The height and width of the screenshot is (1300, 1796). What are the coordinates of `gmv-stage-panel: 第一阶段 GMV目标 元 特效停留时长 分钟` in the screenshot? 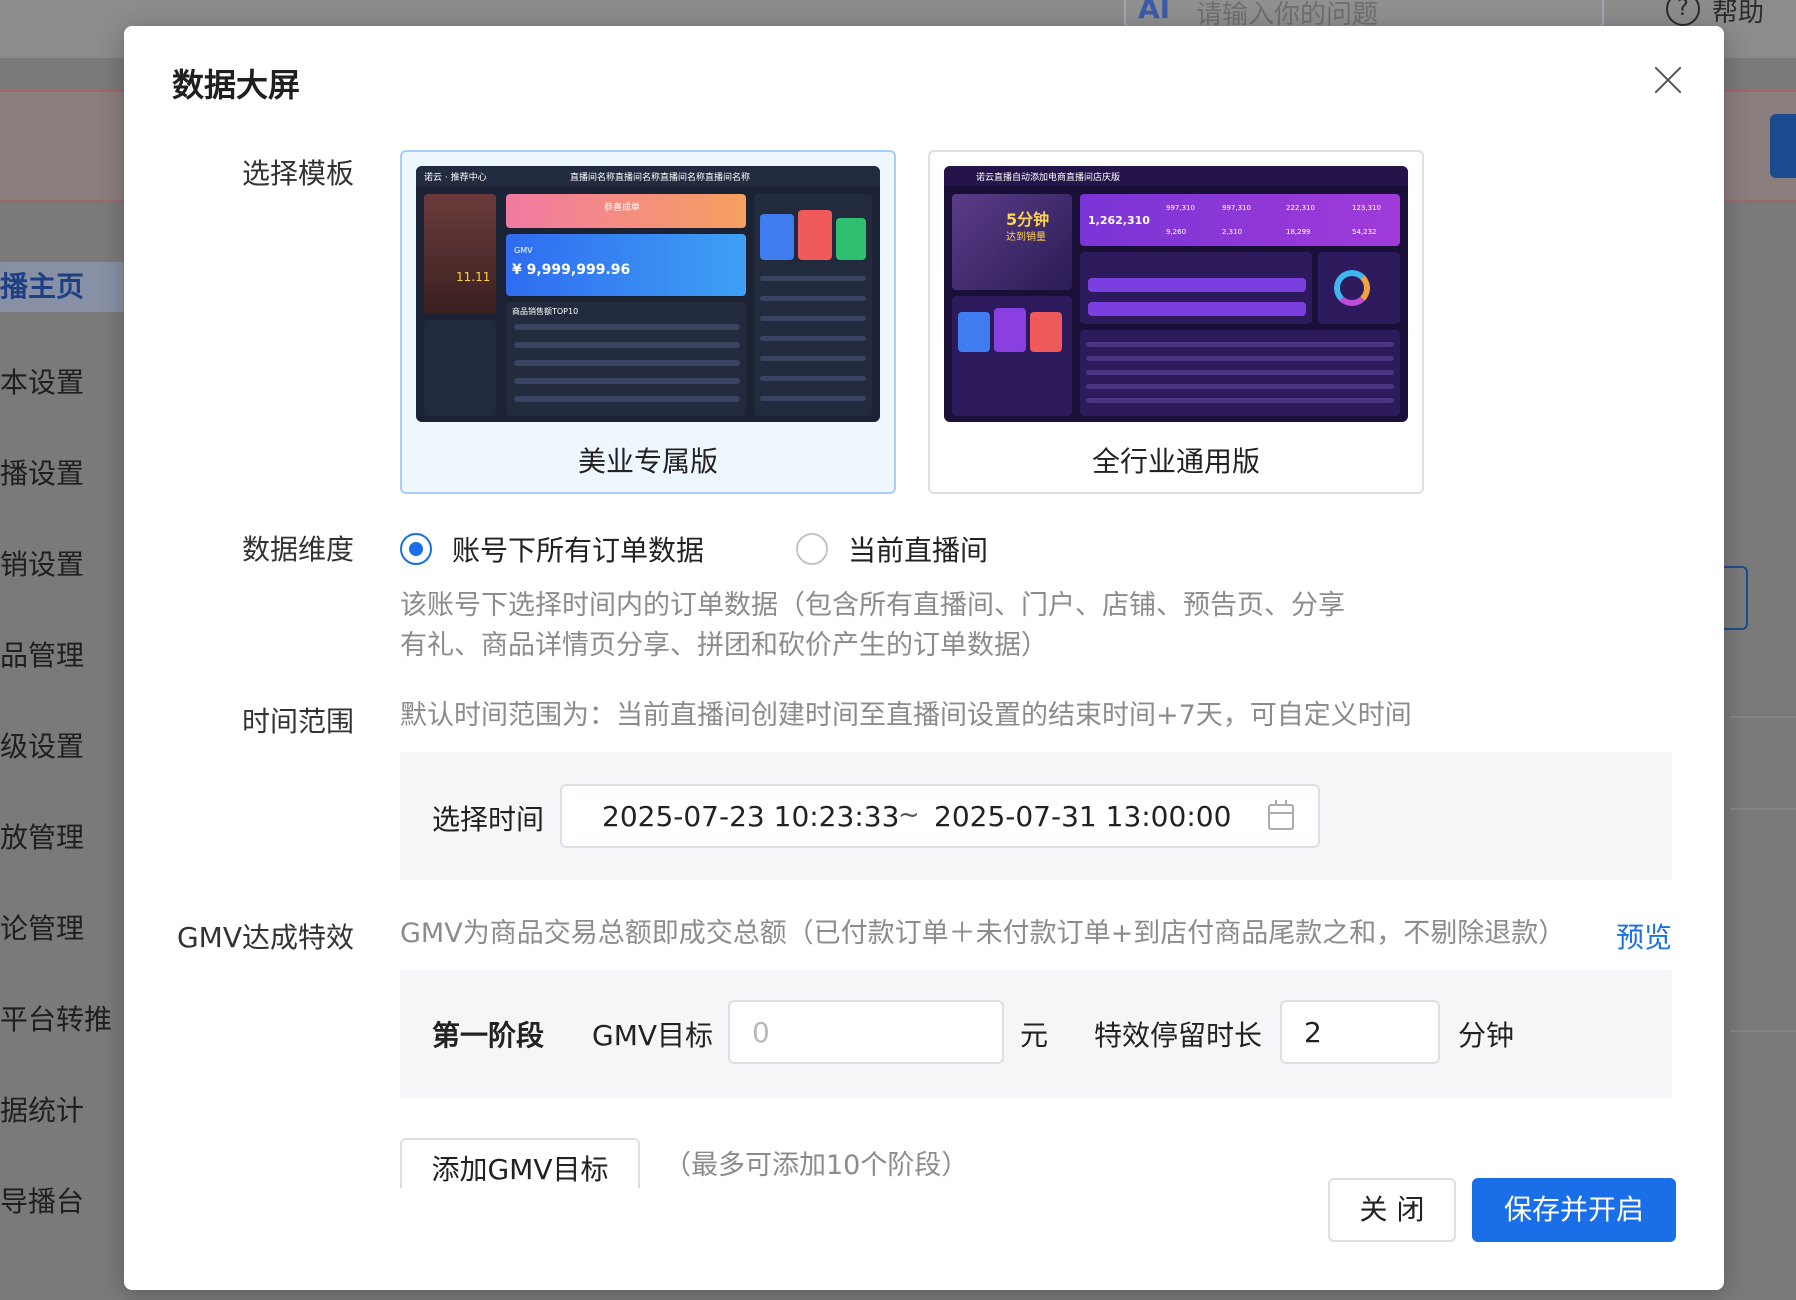 It's located at (1036, 1034).